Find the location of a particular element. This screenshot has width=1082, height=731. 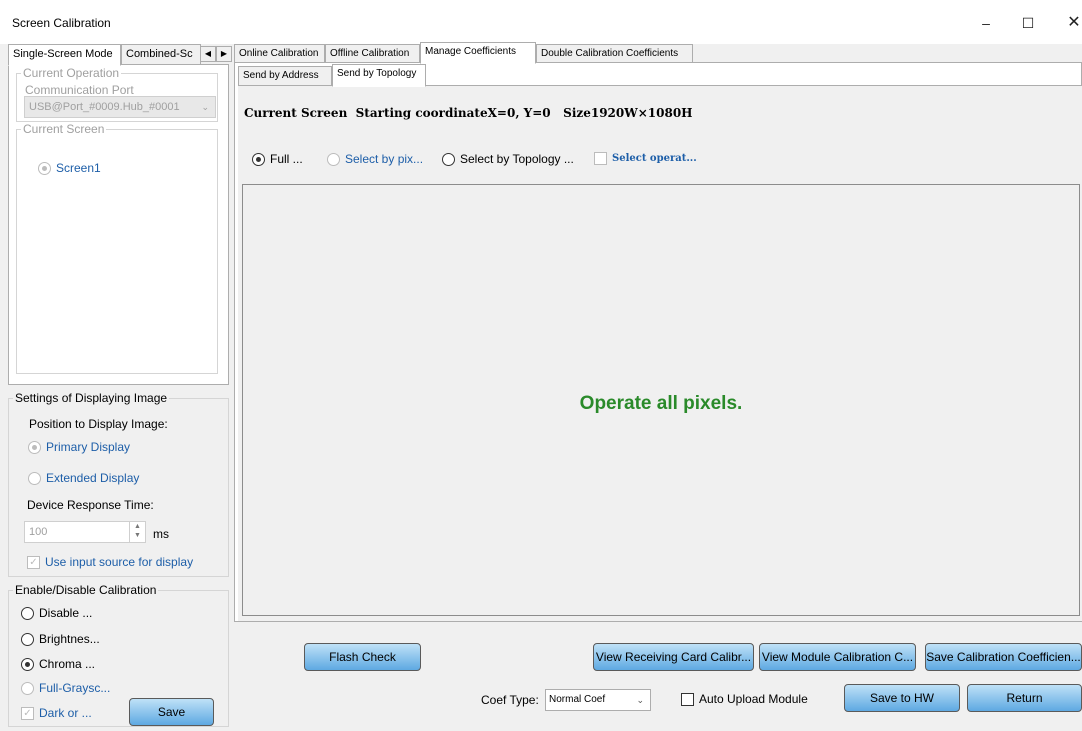

tab-double-calibration-coefficients: Double Calibration Coefficients is located at coordinates (614, 53).